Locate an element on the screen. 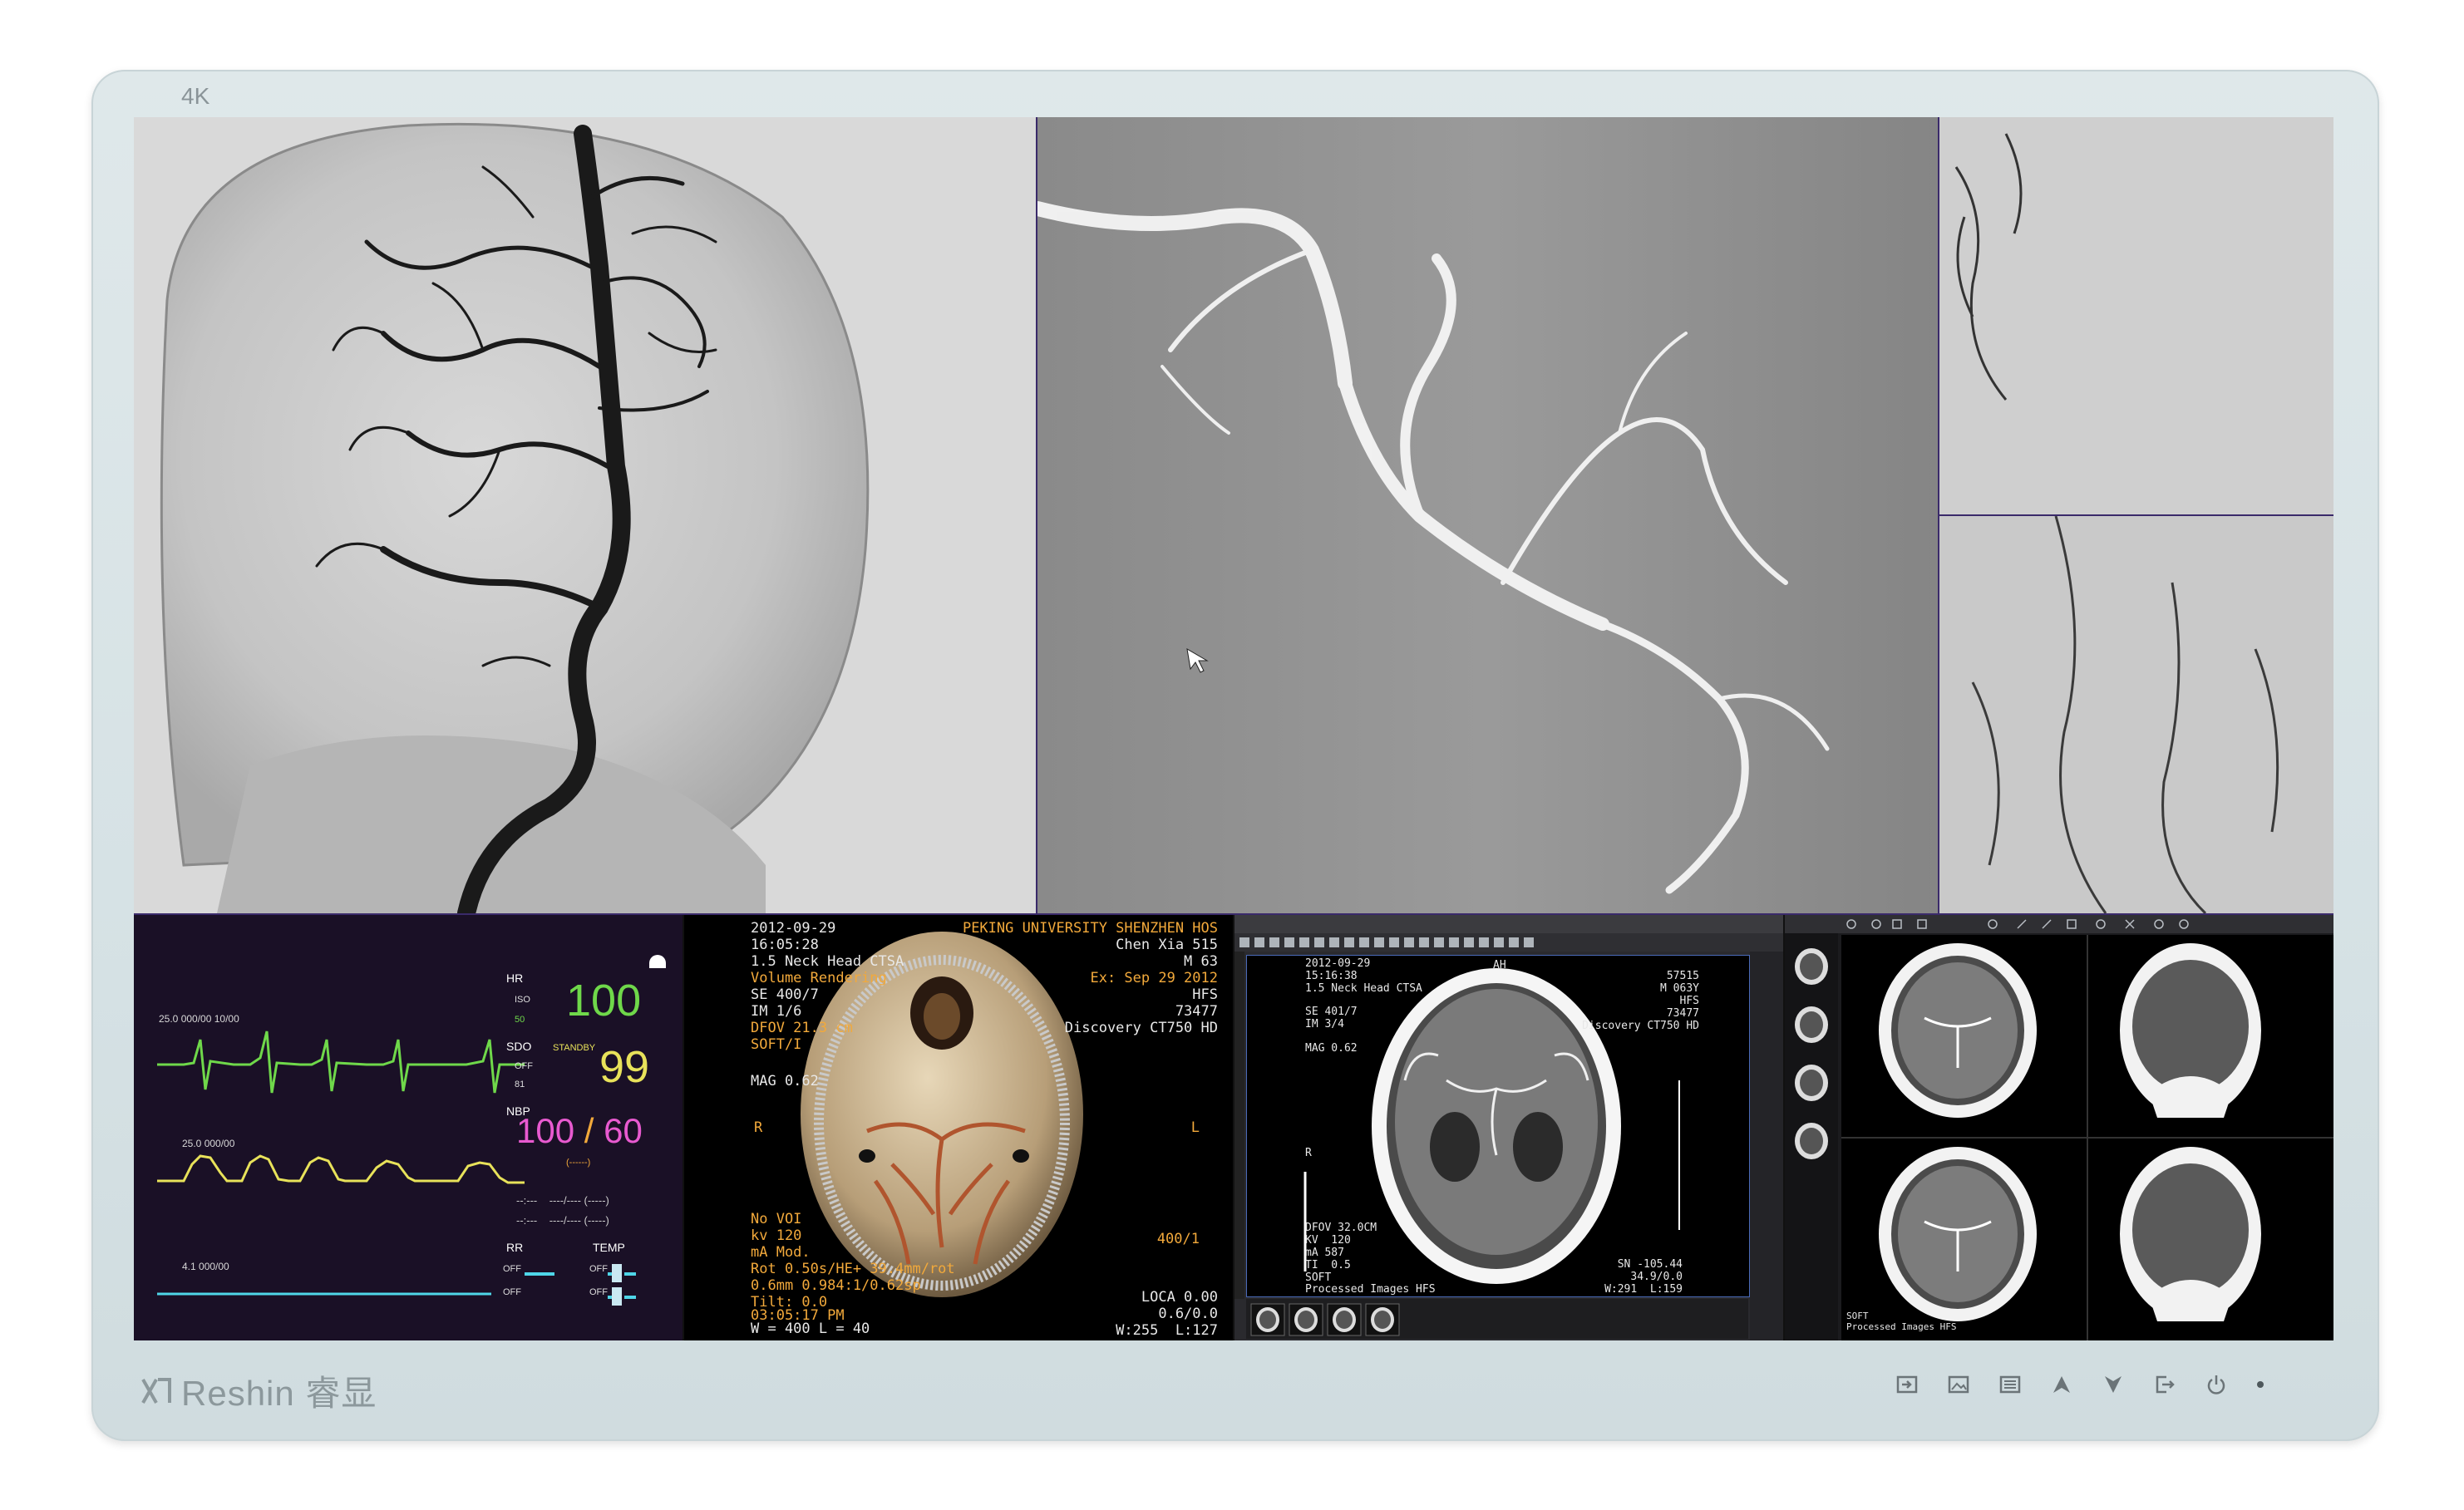  vr-kv: kv 120 is located at coordinates (776, 1236).